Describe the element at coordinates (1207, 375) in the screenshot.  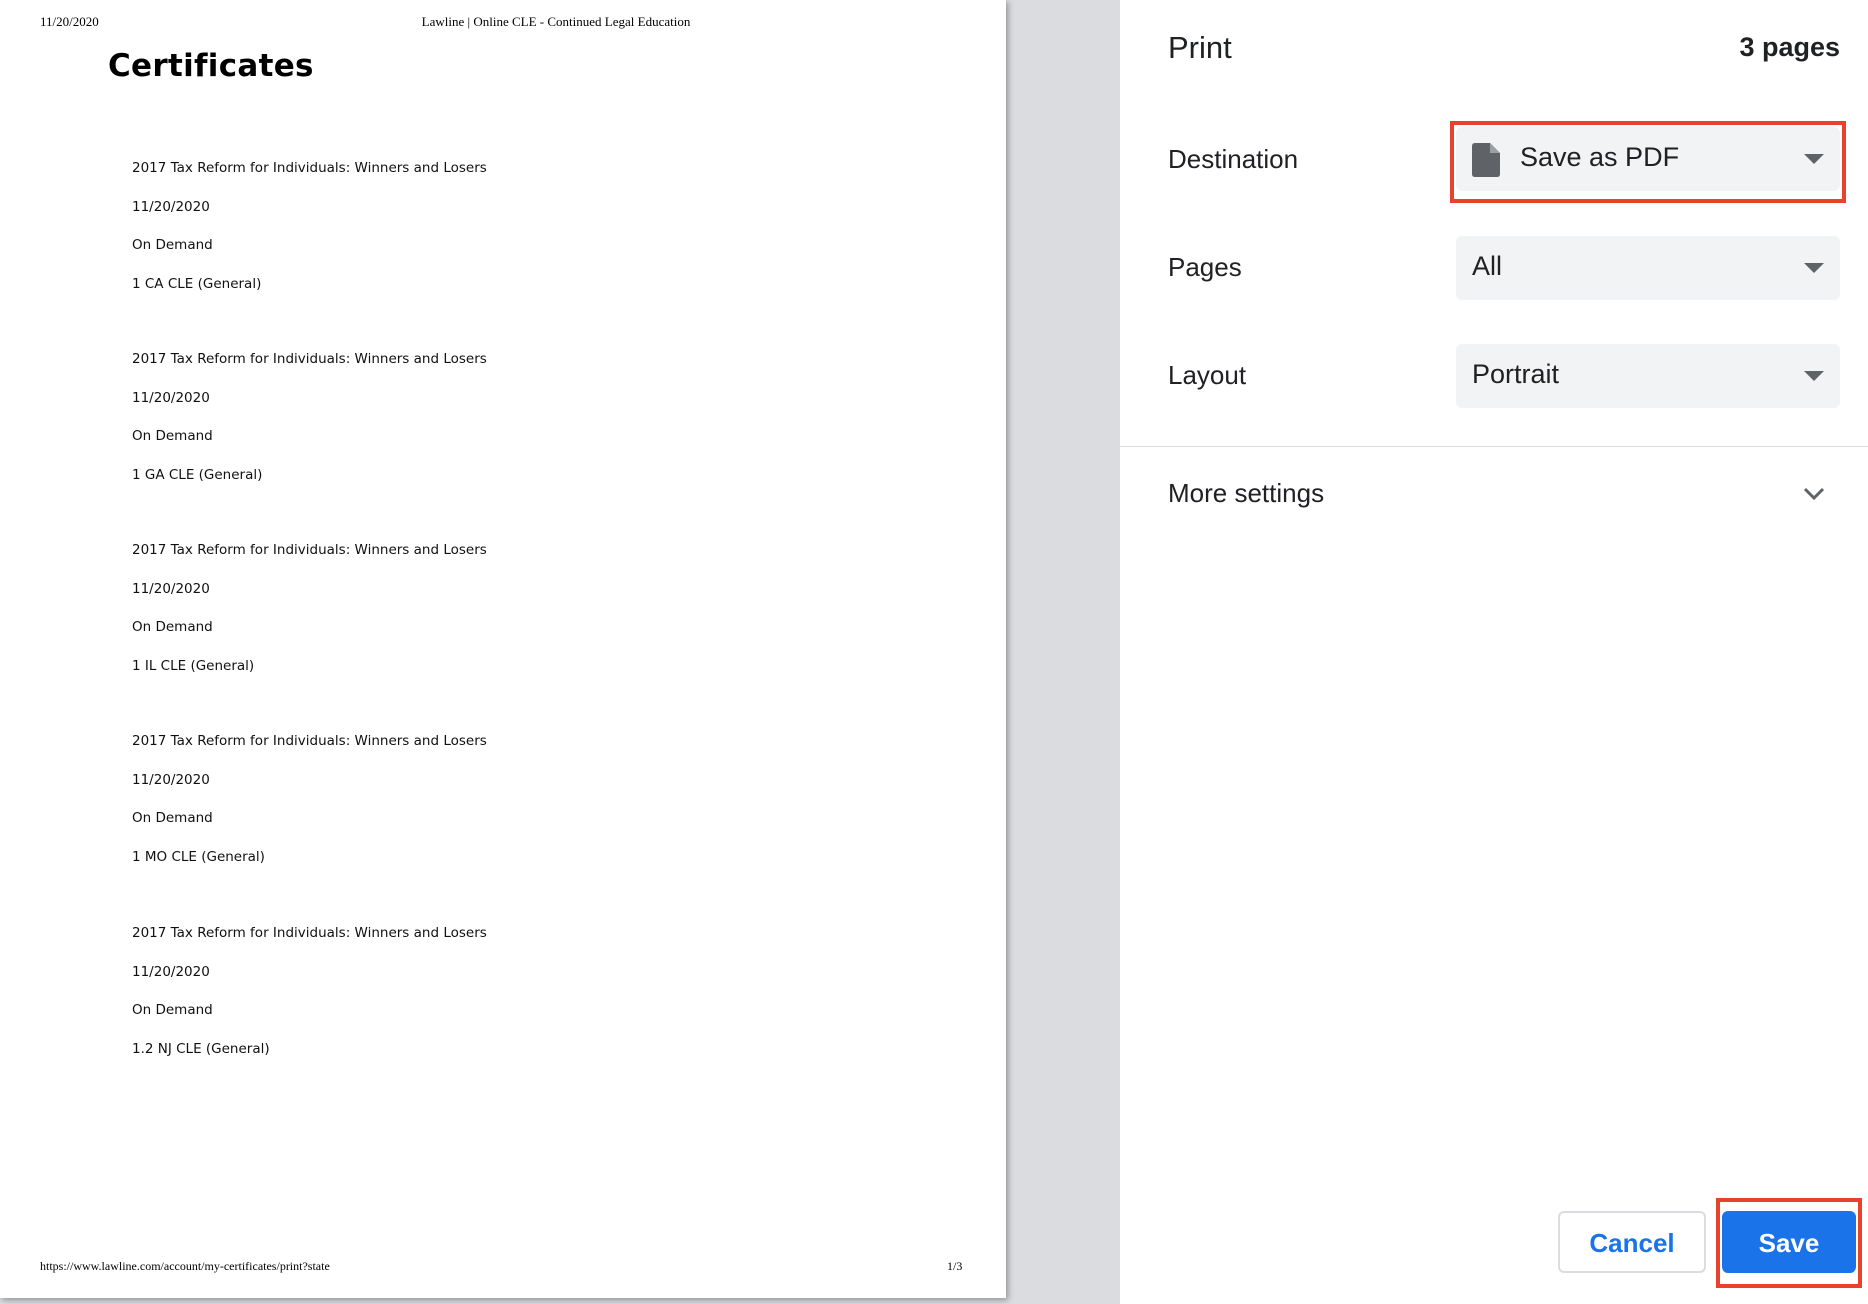
I see `layout-label: Layout` at that location.